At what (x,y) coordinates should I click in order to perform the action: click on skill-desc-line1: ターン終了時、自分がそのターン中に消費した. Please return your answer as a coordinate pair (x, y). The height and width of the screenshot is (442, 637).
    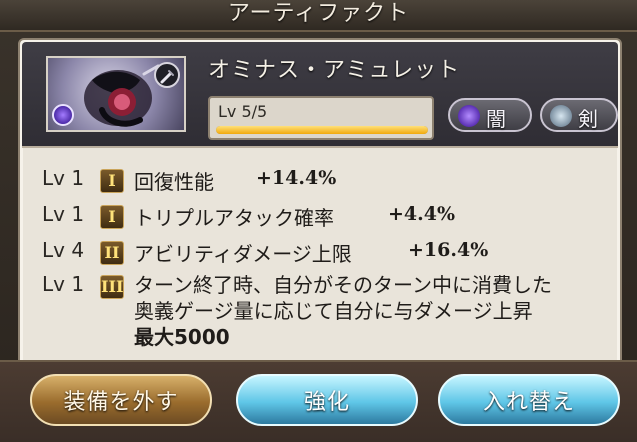
    Looking at the image, I should click on (343, 285).